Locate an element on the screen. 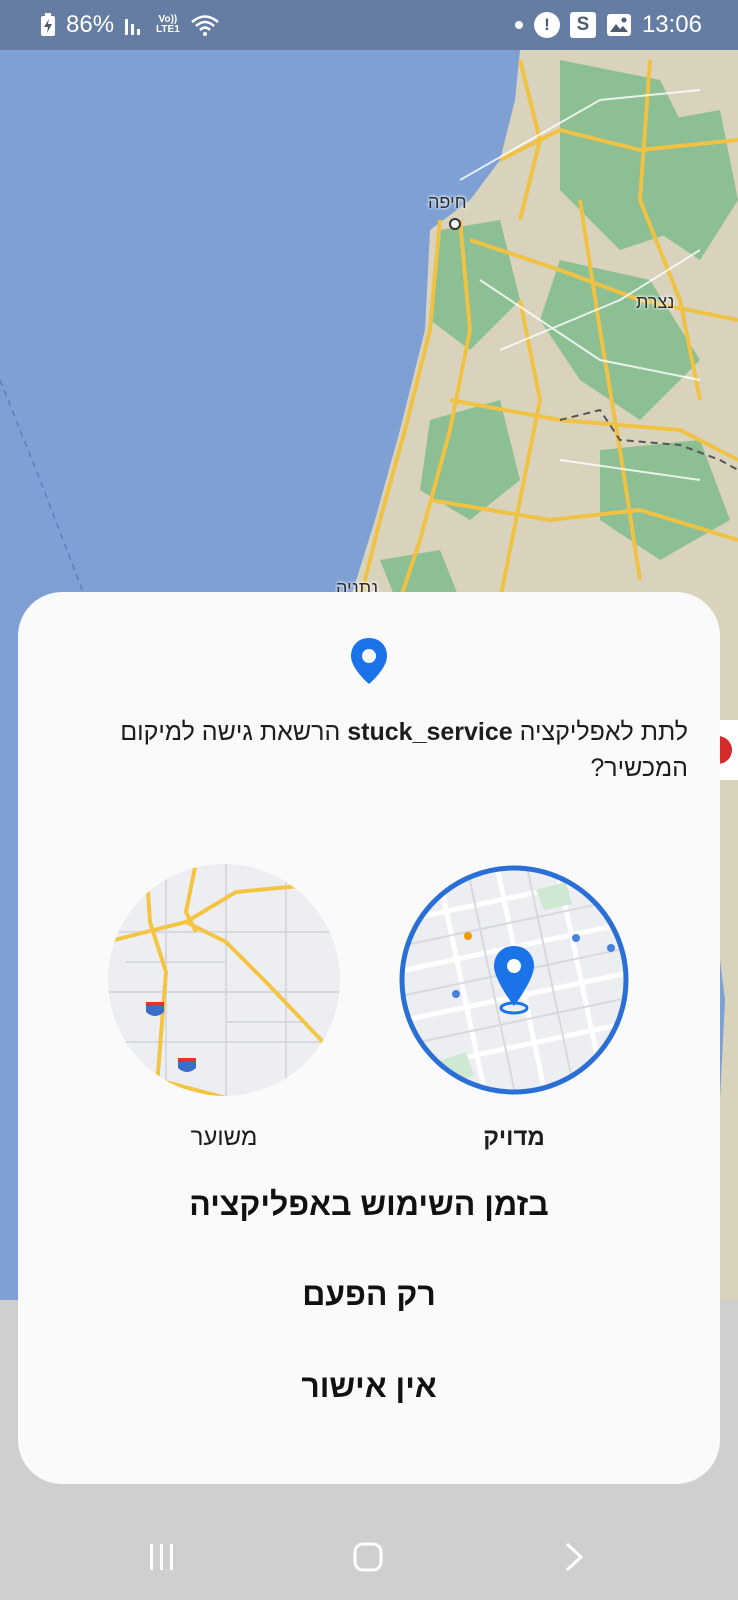 This screenshot has height=1600, width=738. status-right: ! S 13:06 is located at coordinates (608, 25).